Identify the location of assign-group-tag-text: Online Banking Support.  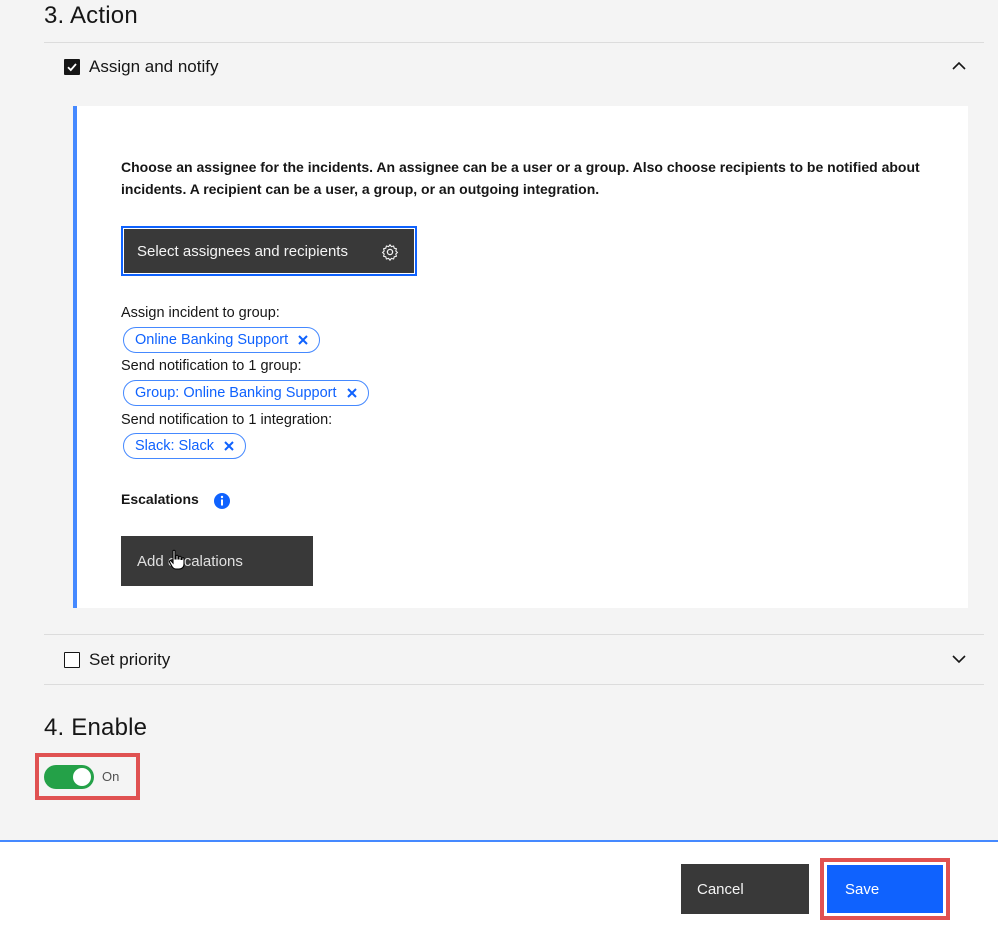
(212, 340).